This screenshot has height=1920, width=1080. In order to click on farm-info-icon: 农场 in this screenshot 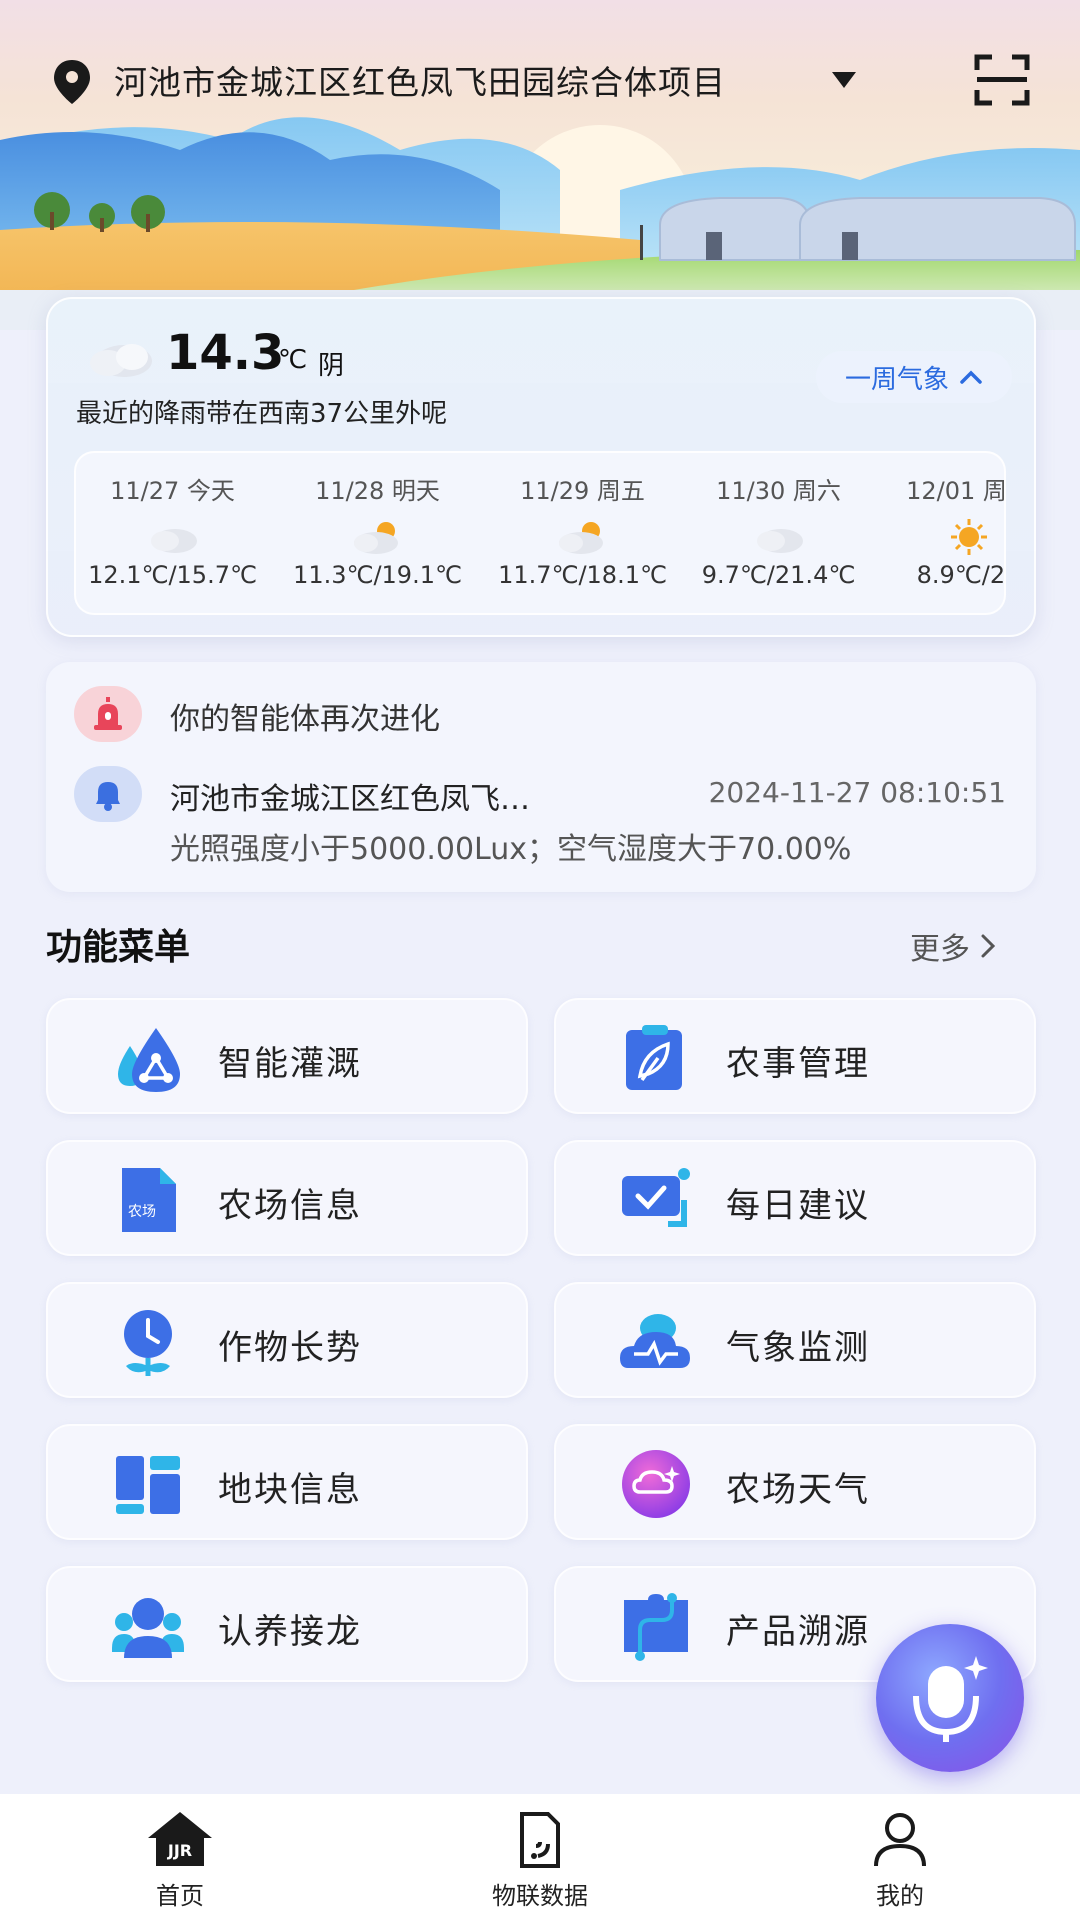, I will do `click(149, 1200)`.